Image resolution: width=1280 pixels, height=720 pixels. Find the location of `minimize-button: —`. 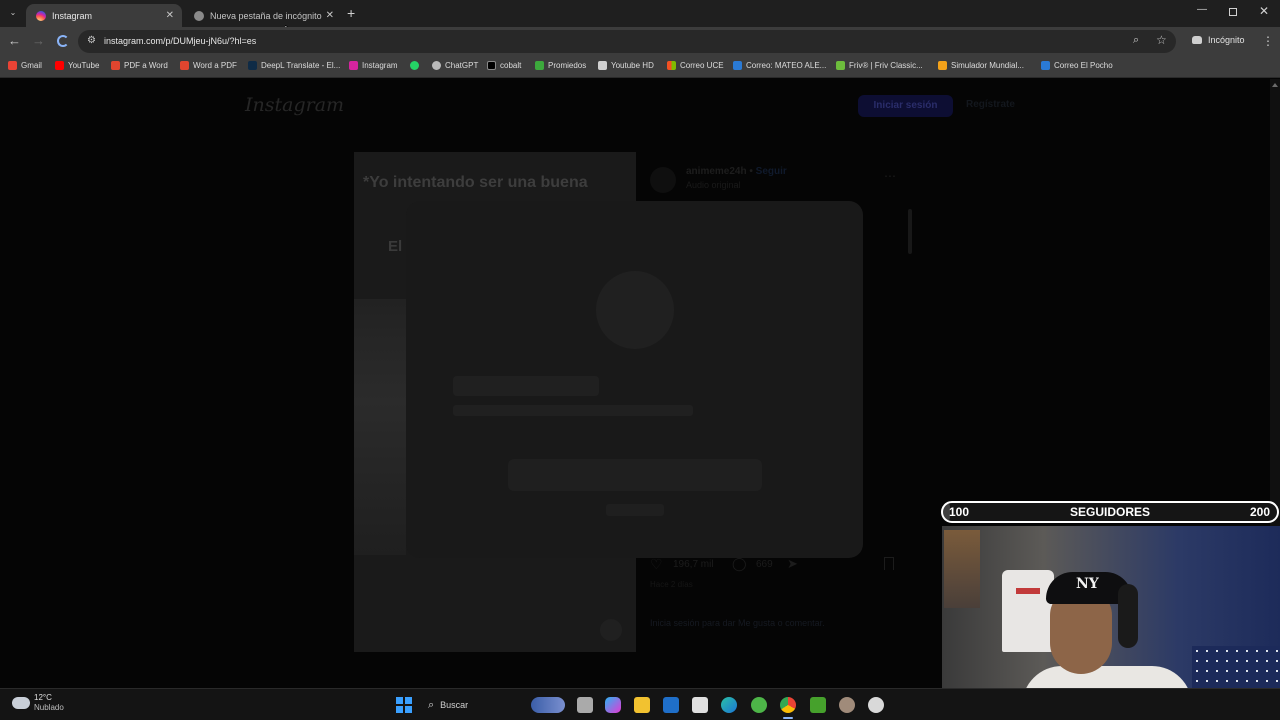

minimize-button: — is located at coordinates (1202, 9).